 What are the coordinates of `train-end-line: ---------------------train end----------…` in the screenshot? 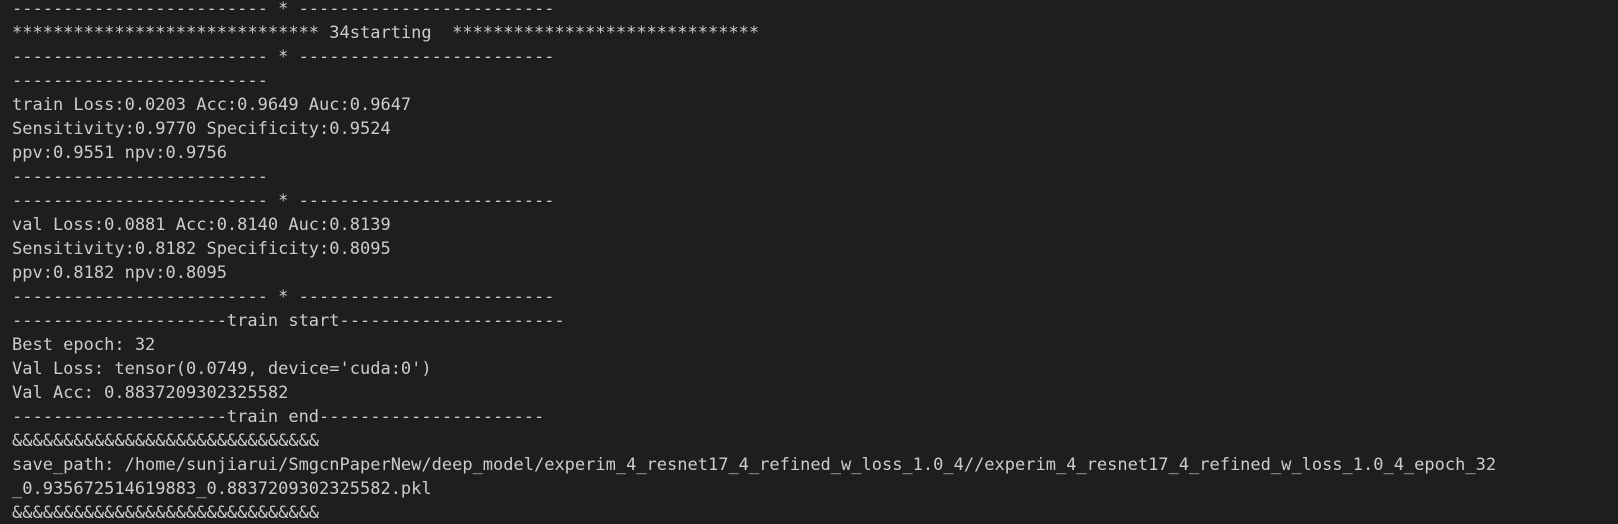 It's located at (278, 417).